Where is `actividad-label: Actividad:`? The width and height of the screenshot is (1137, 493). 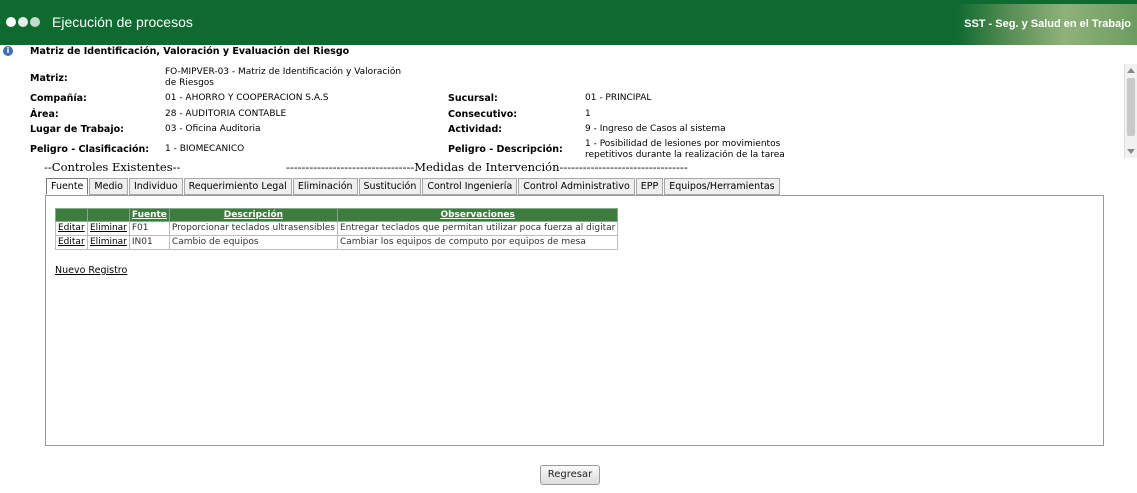
actividad-label: Actividad: is located at coordinates (475, 129).